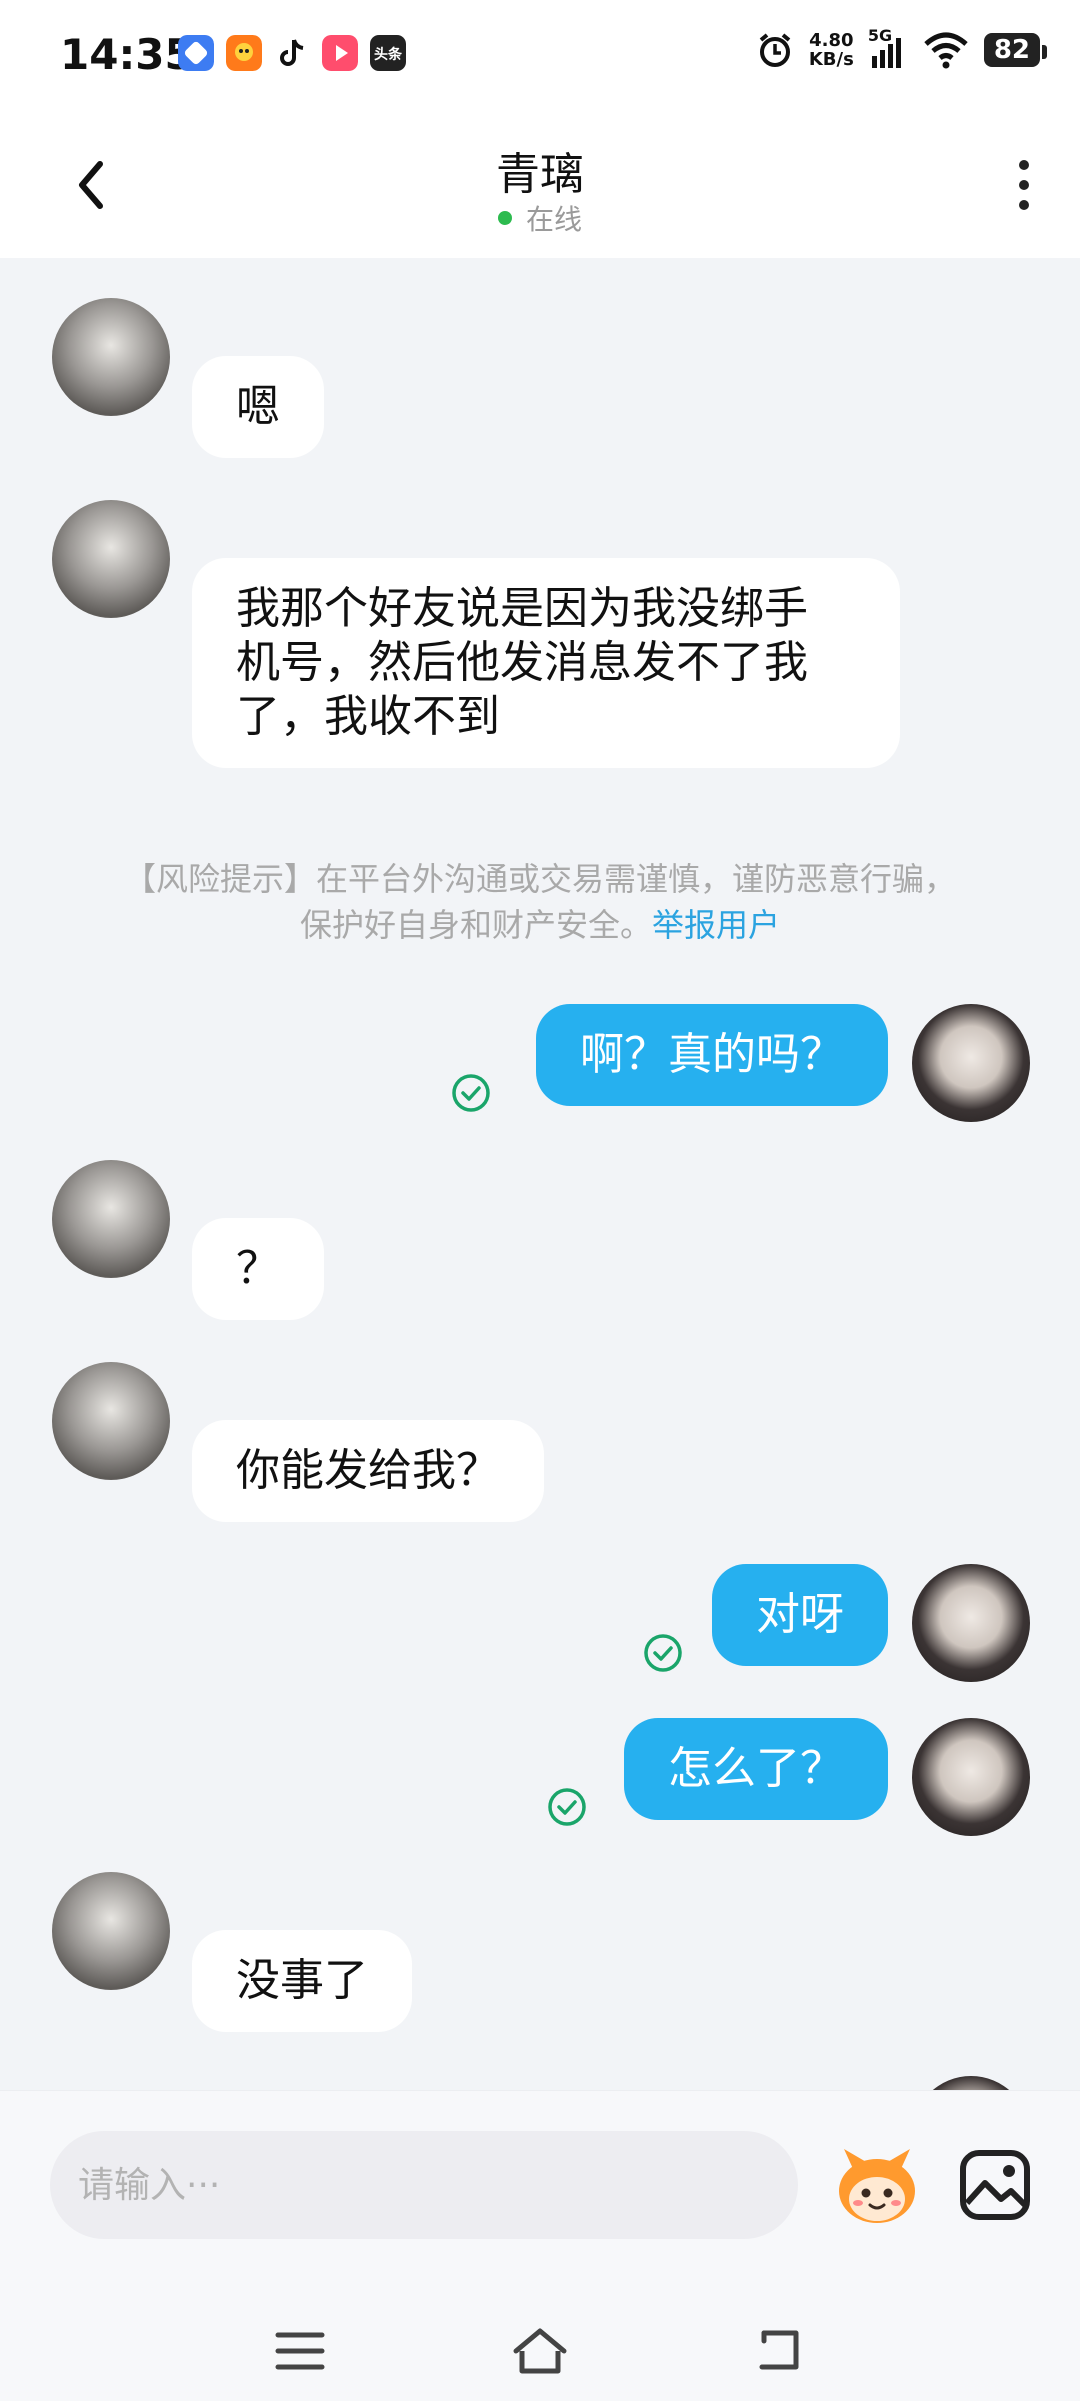 The height and width of the screenshot is (2401, 1080). I want to click on message-bubble-received: ？, so click(258, 1269).